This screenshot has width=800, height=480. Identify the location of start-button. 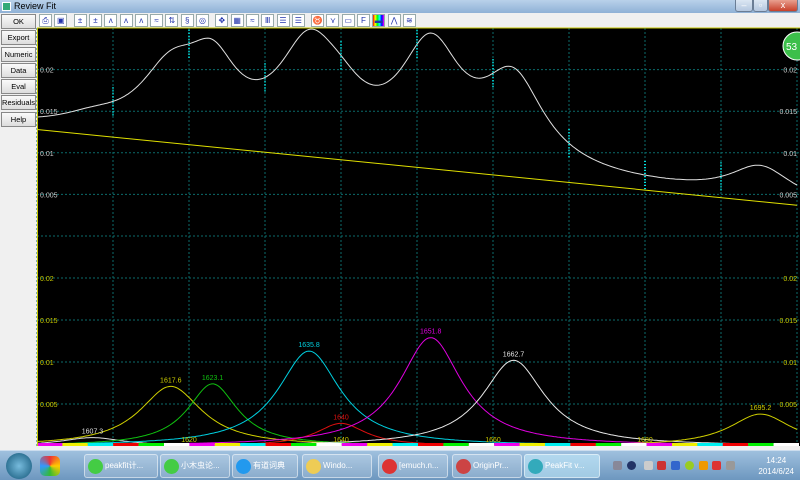
(19, 466).